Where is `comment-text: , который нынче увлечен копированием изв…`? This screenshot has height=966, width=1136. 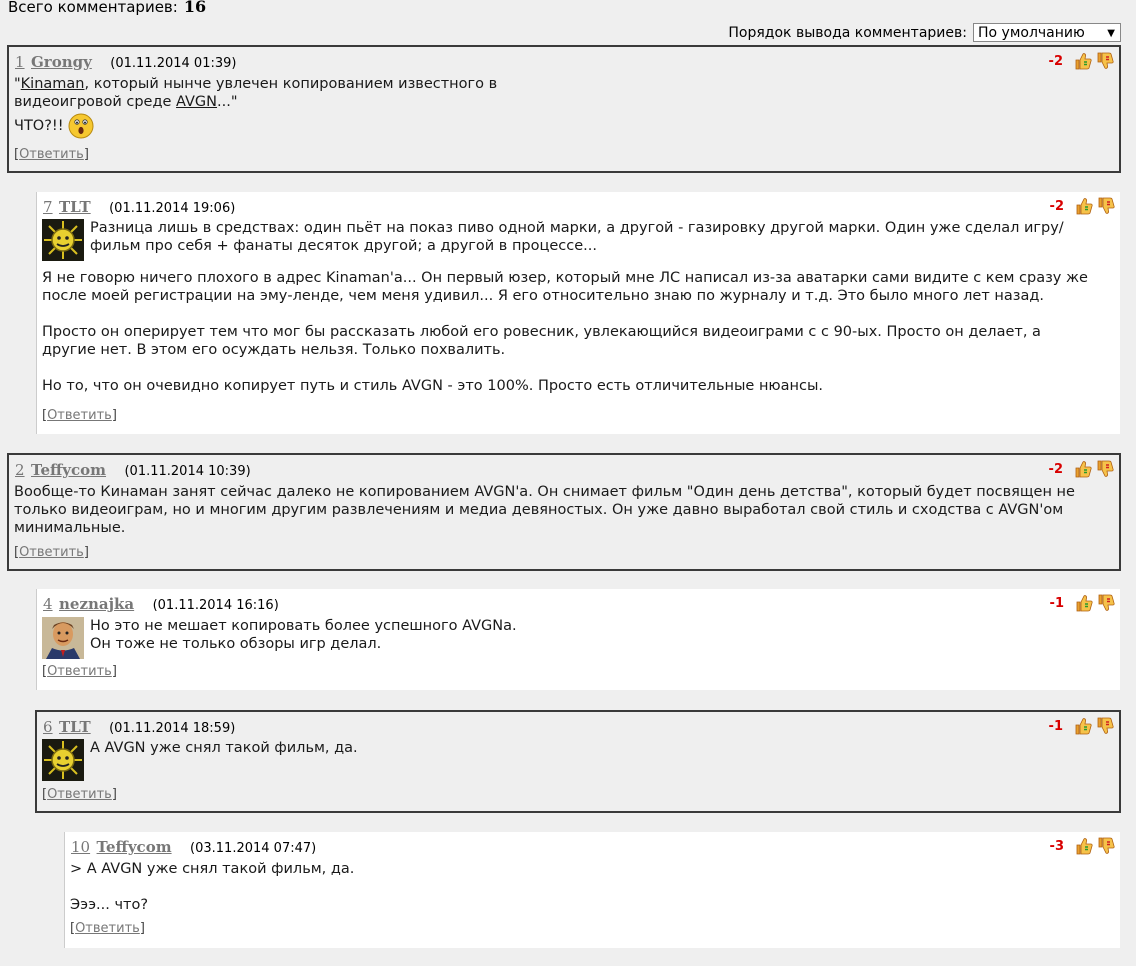
comment-text: , который нынче увлечен копированием изв… is located at coordinates (291, 84).